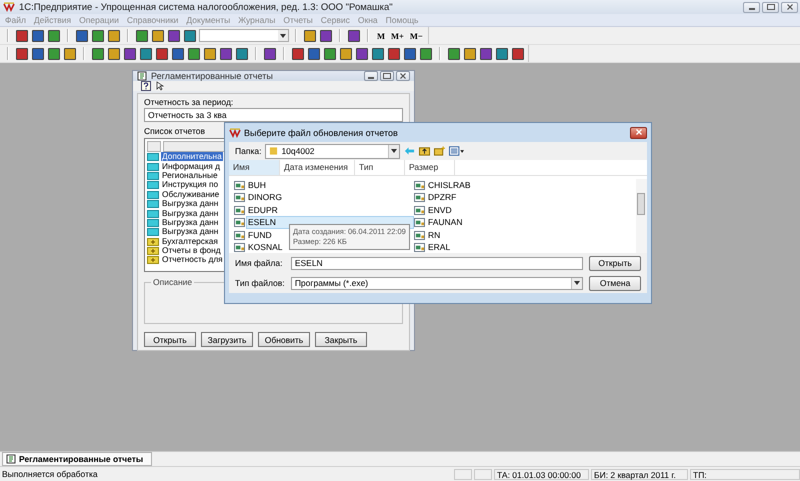  I want to click on folder-dropdown: 10q4002, so click(332, 151).